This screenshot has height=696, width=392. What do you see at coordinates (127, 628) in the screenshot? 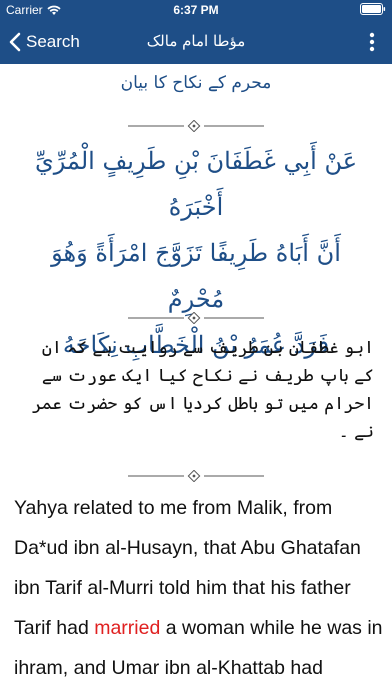
I see `highlighted-word: married` at bounding box center [127, 628].